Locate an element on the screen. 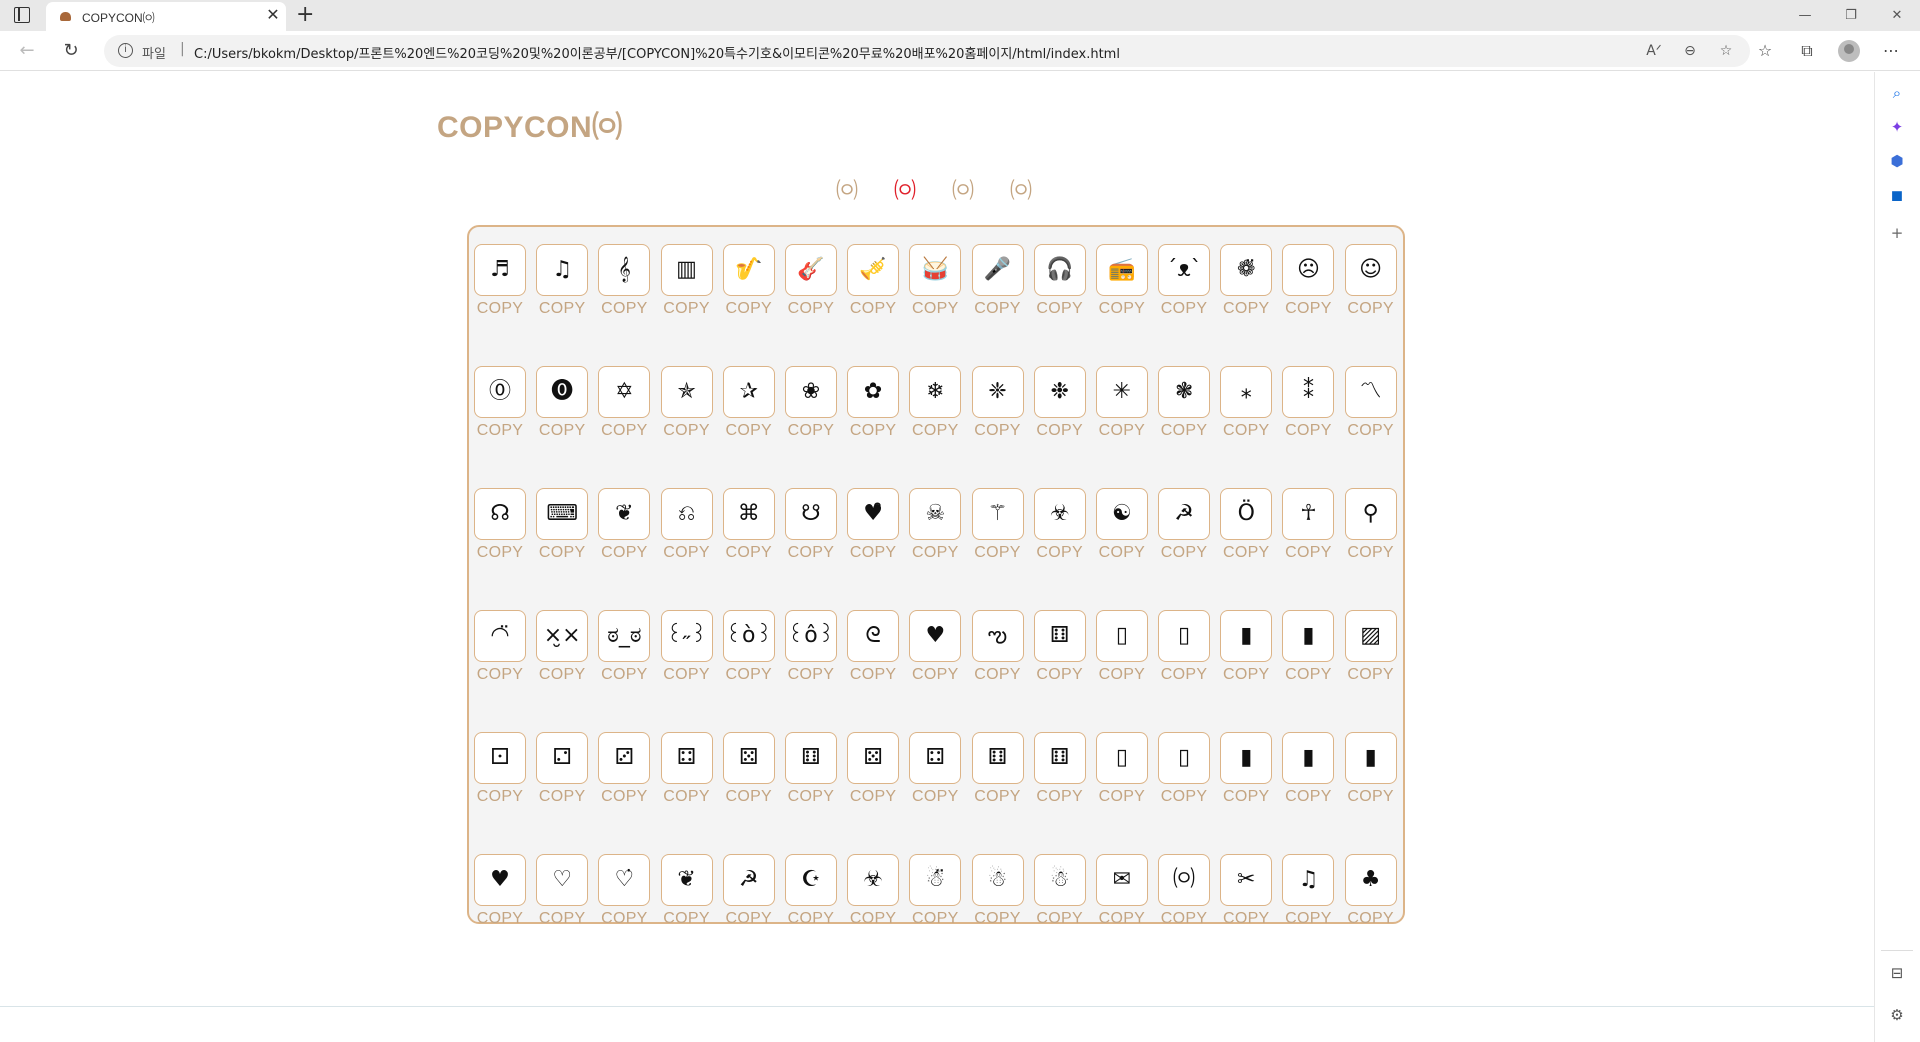  symbol-box: ❃ is located at coordinates (1184, 392).